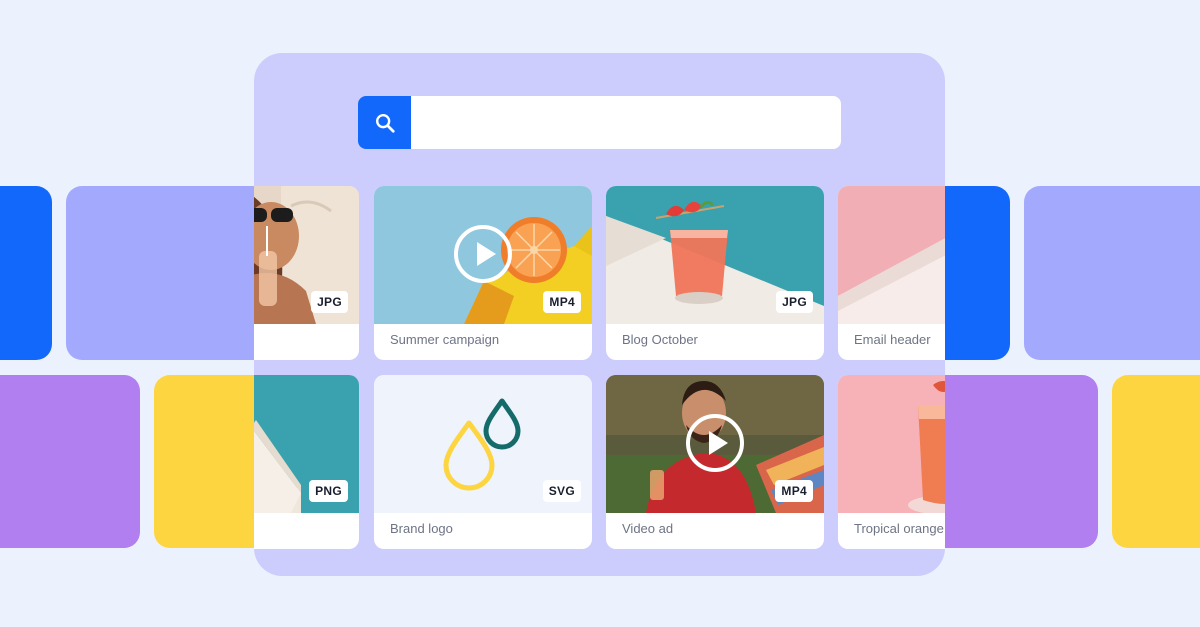 This screenshot has height=627, width=1200. I want to click on search-button, so click(384, 122).